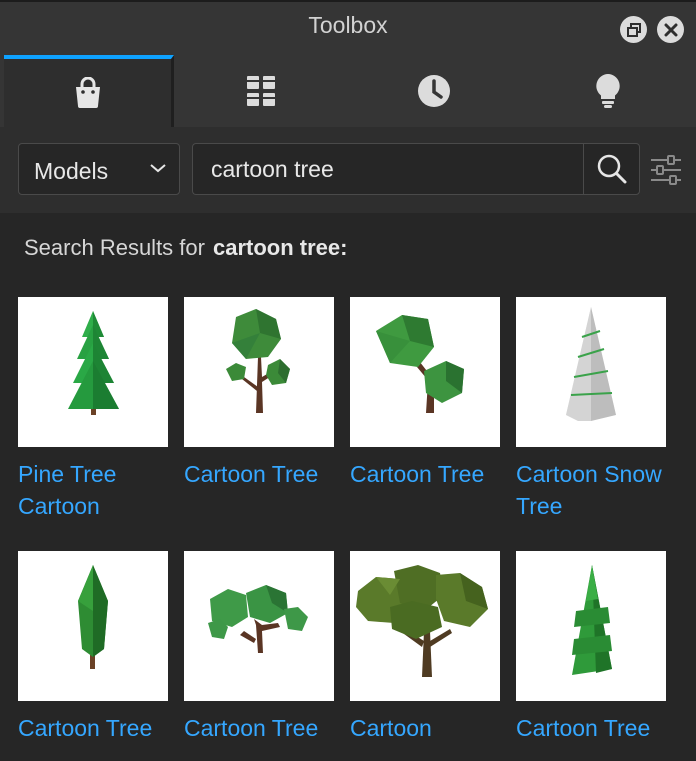 The width and height of the screenshot is (696, 761). Describe the element at coordinates (422, 621) in the screenshot. I see `oak-tree-image` at that location.